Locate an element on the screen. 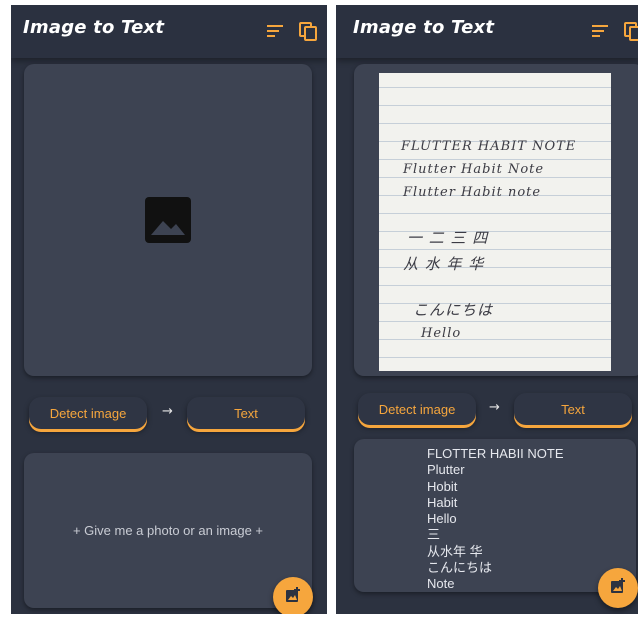 The height and width of the screenshot is (619, 638). result-line: こんにちは is located at coordinates (460, 568).